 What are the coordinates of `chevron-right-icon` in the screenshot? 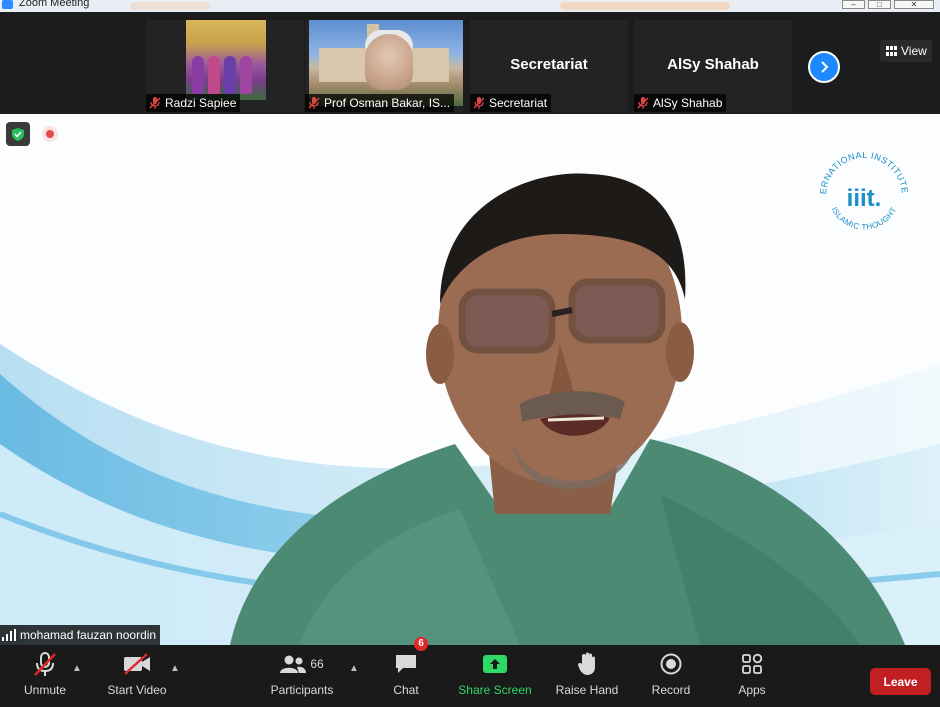 It's located at (825, 67).